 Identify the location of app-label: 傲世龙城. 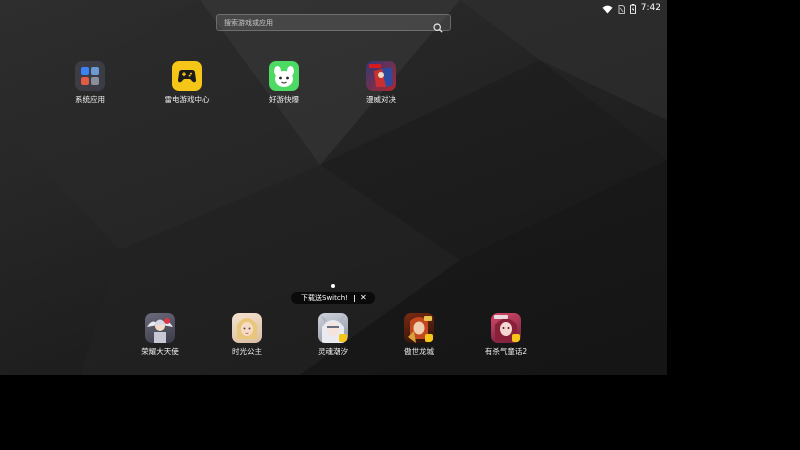
(419, 351).